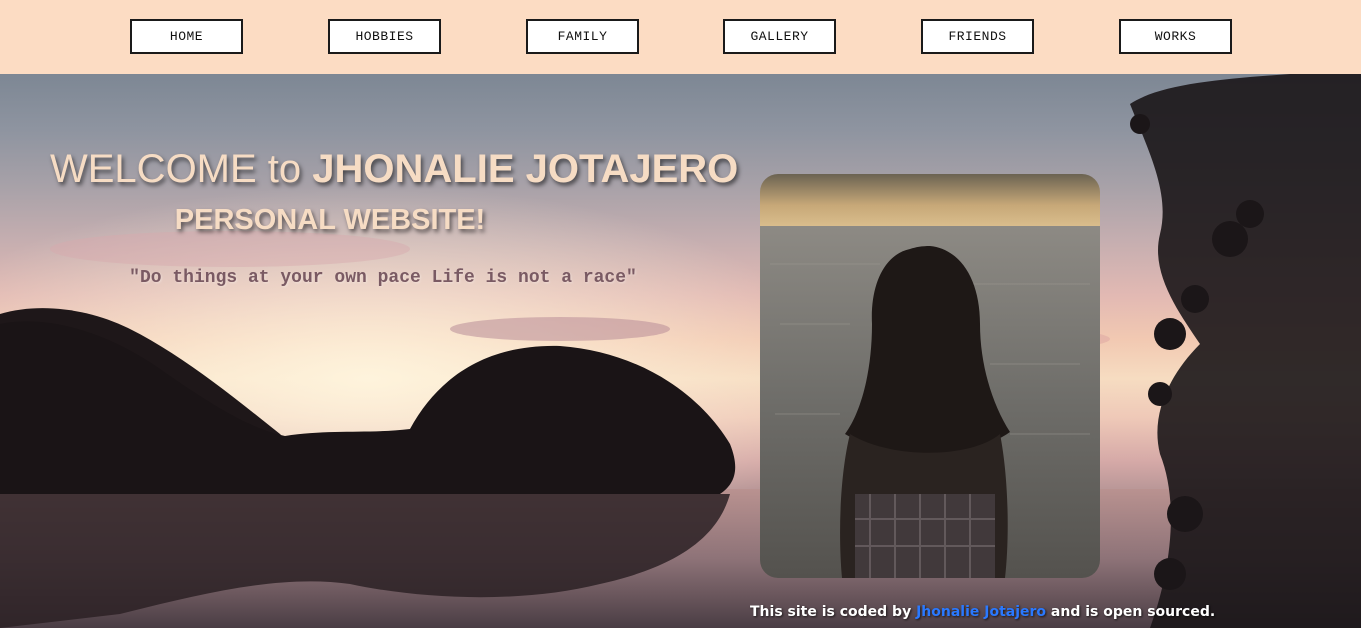  I want to click on nav-family-button: FAMILY, so click(582, 36).